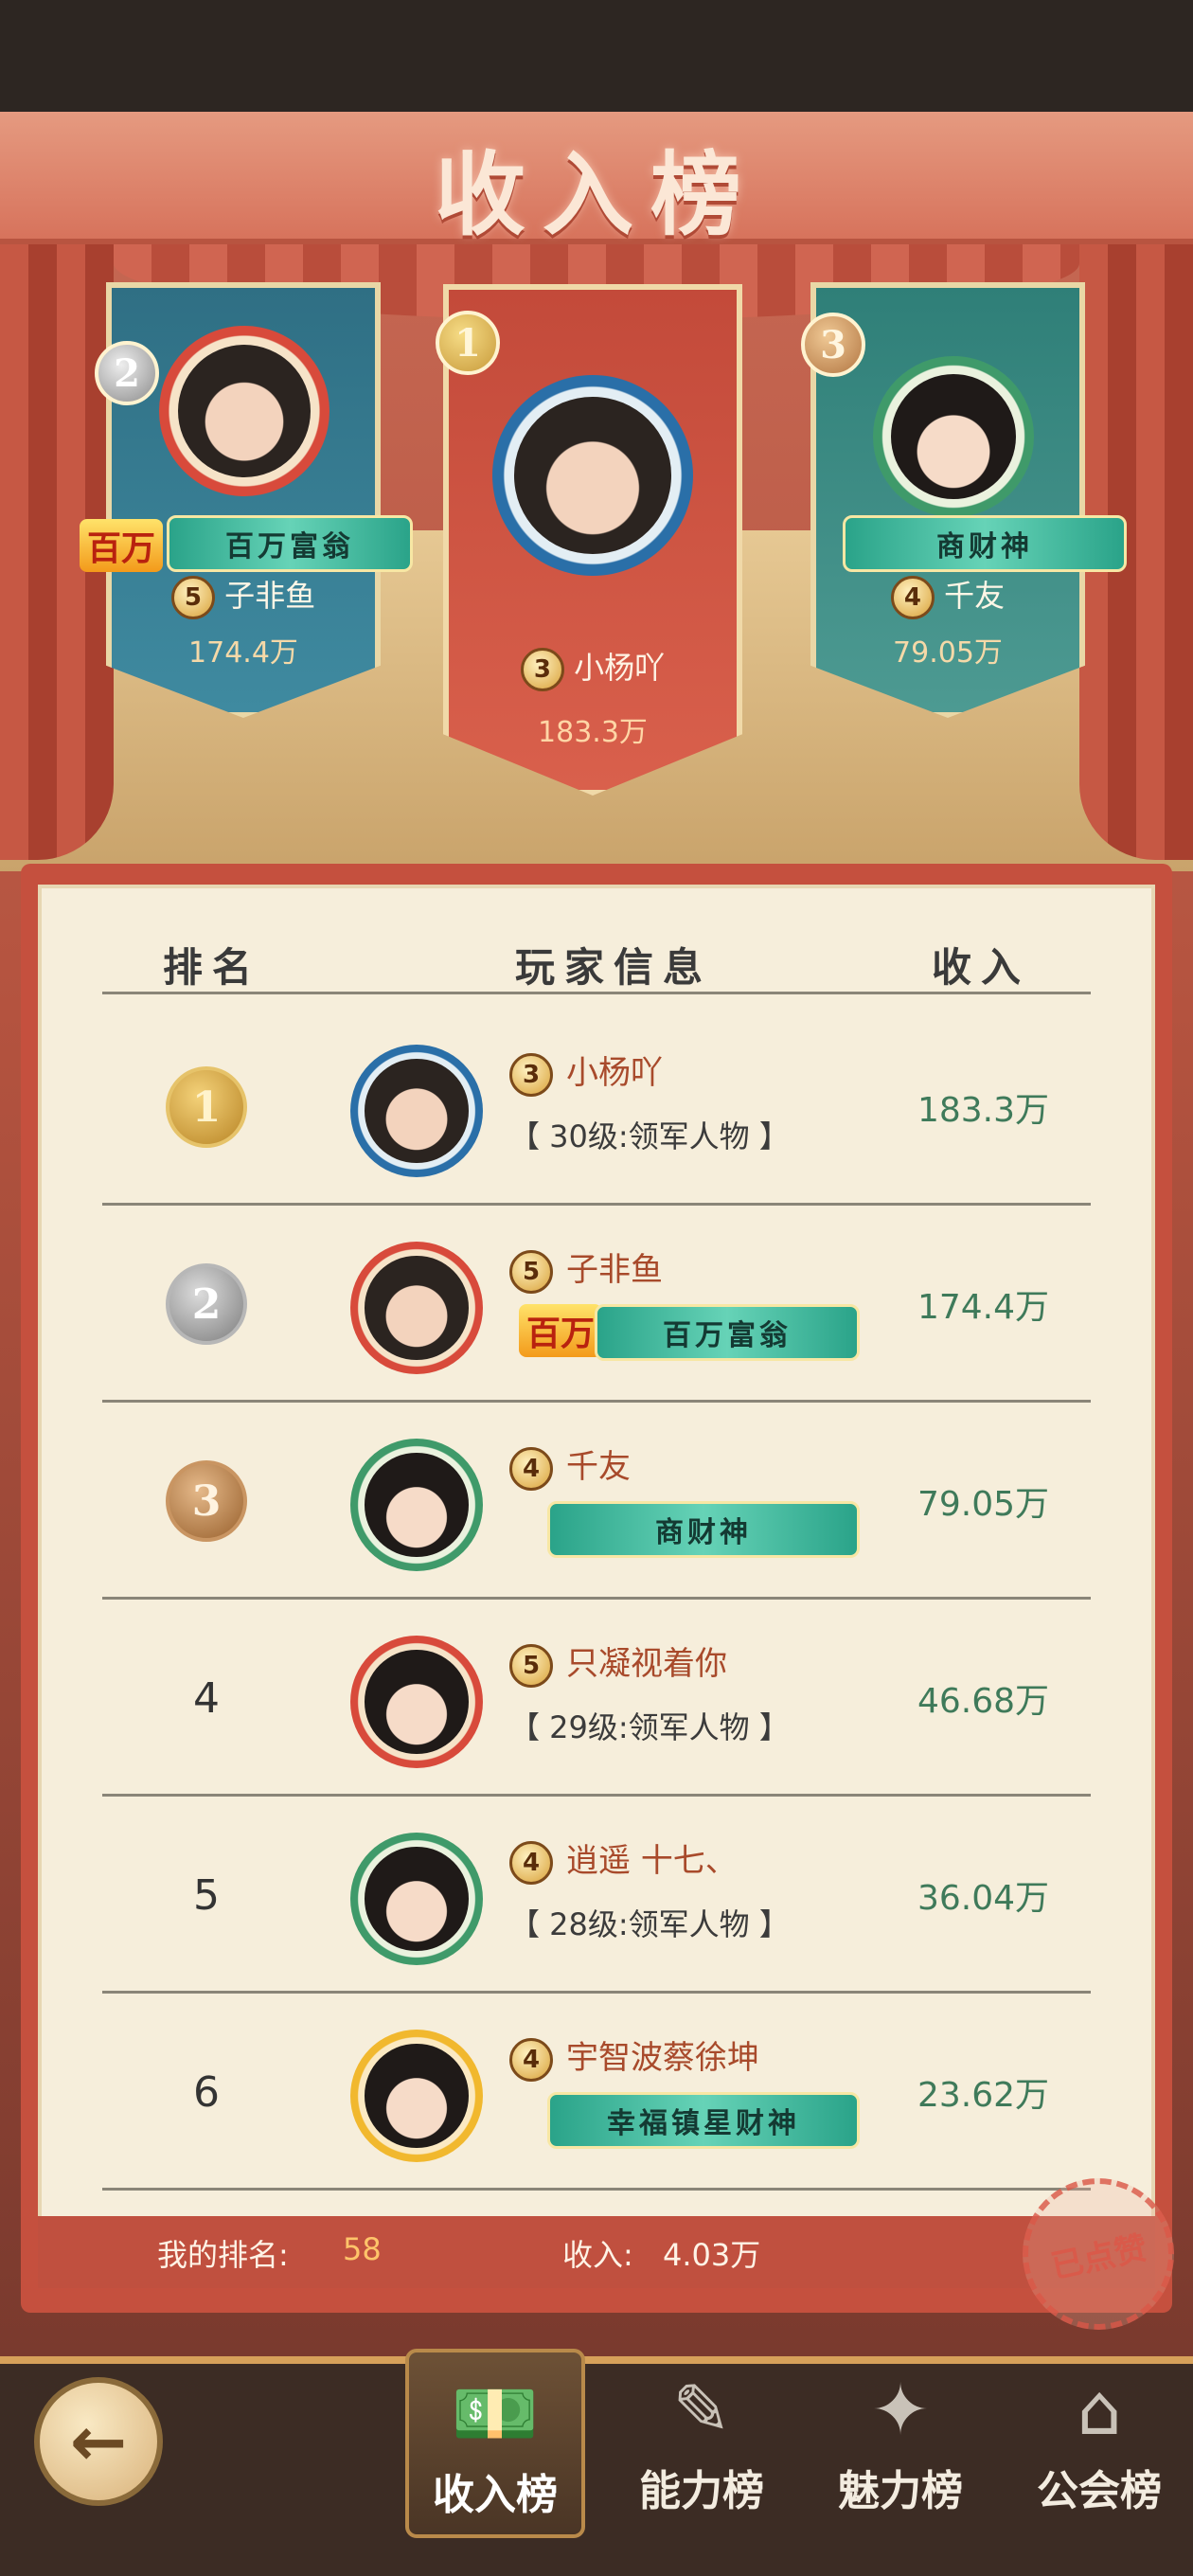 The width and height of the screenshot is (1193, 2576). Describe the element at coordinates (570, 1465) in the screenshot. I see `player-name: 4 千友` at that location.